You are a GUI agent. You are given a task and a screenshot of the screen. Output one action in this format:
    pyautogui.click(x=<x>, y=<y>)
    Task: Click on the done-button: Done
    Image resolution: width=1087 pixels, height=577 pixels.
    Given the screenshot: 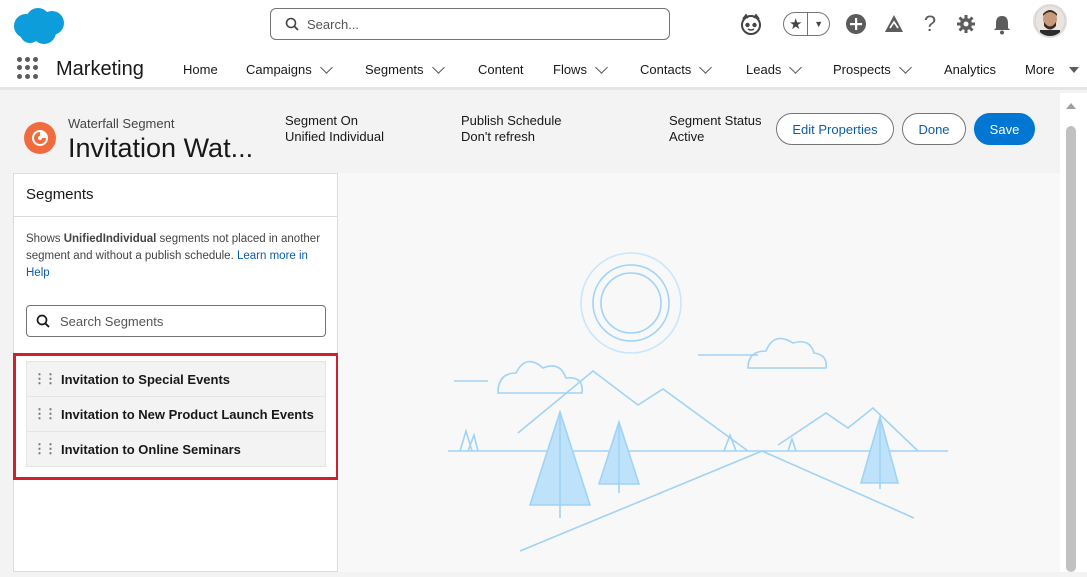 What is the action you would take?
    pyautogui.click(x=934, y=129)
    